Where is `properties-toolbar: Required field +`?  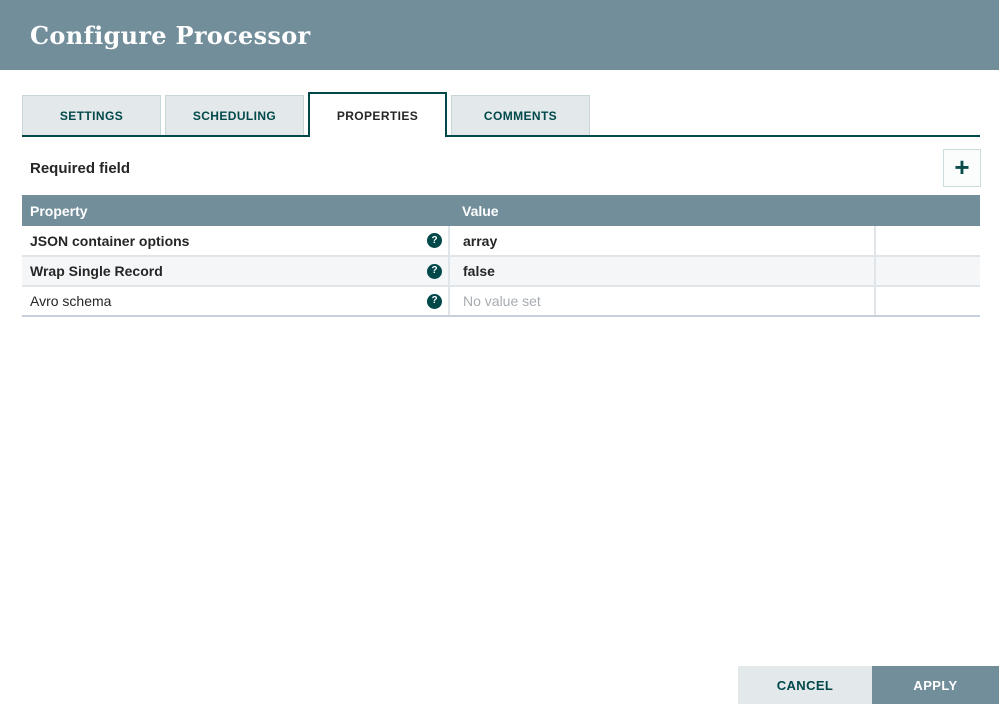
properties-toolbar: Required field + is located at coordinates (505, 168).